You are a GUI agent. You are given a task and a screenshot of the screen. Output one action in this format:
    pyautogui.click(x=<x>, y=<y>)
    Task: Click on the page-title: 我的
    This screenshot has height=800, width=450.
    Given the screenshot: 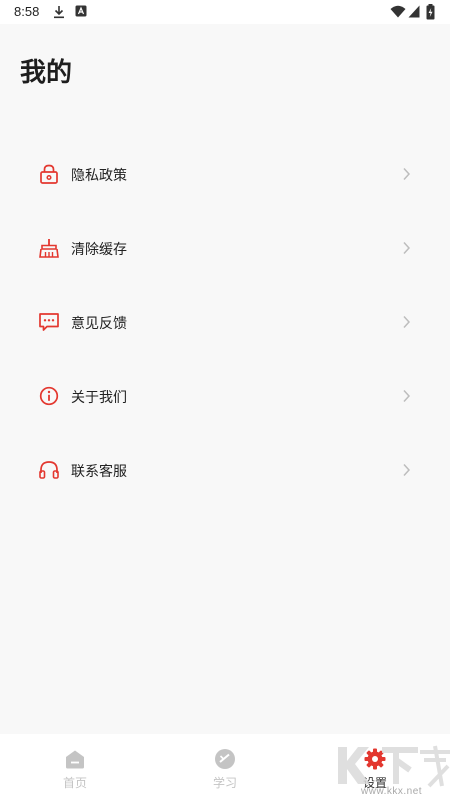 What is the action you would take?
    pyautogui.click(x=46, y=73)
    